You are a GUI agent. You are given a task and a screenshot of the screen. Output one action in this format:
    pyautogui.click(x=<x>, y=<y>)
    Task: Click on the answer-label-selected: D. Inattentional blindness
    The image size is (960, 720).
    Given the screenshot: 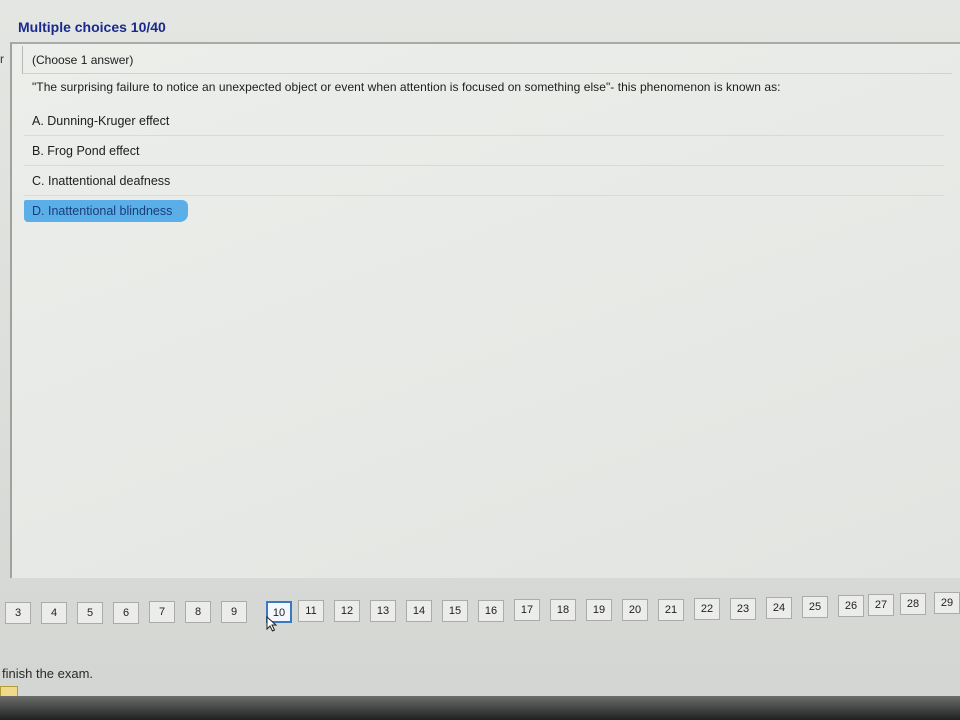 What is the action you would take?
    pyautogui.click(x=106, y=211)
    